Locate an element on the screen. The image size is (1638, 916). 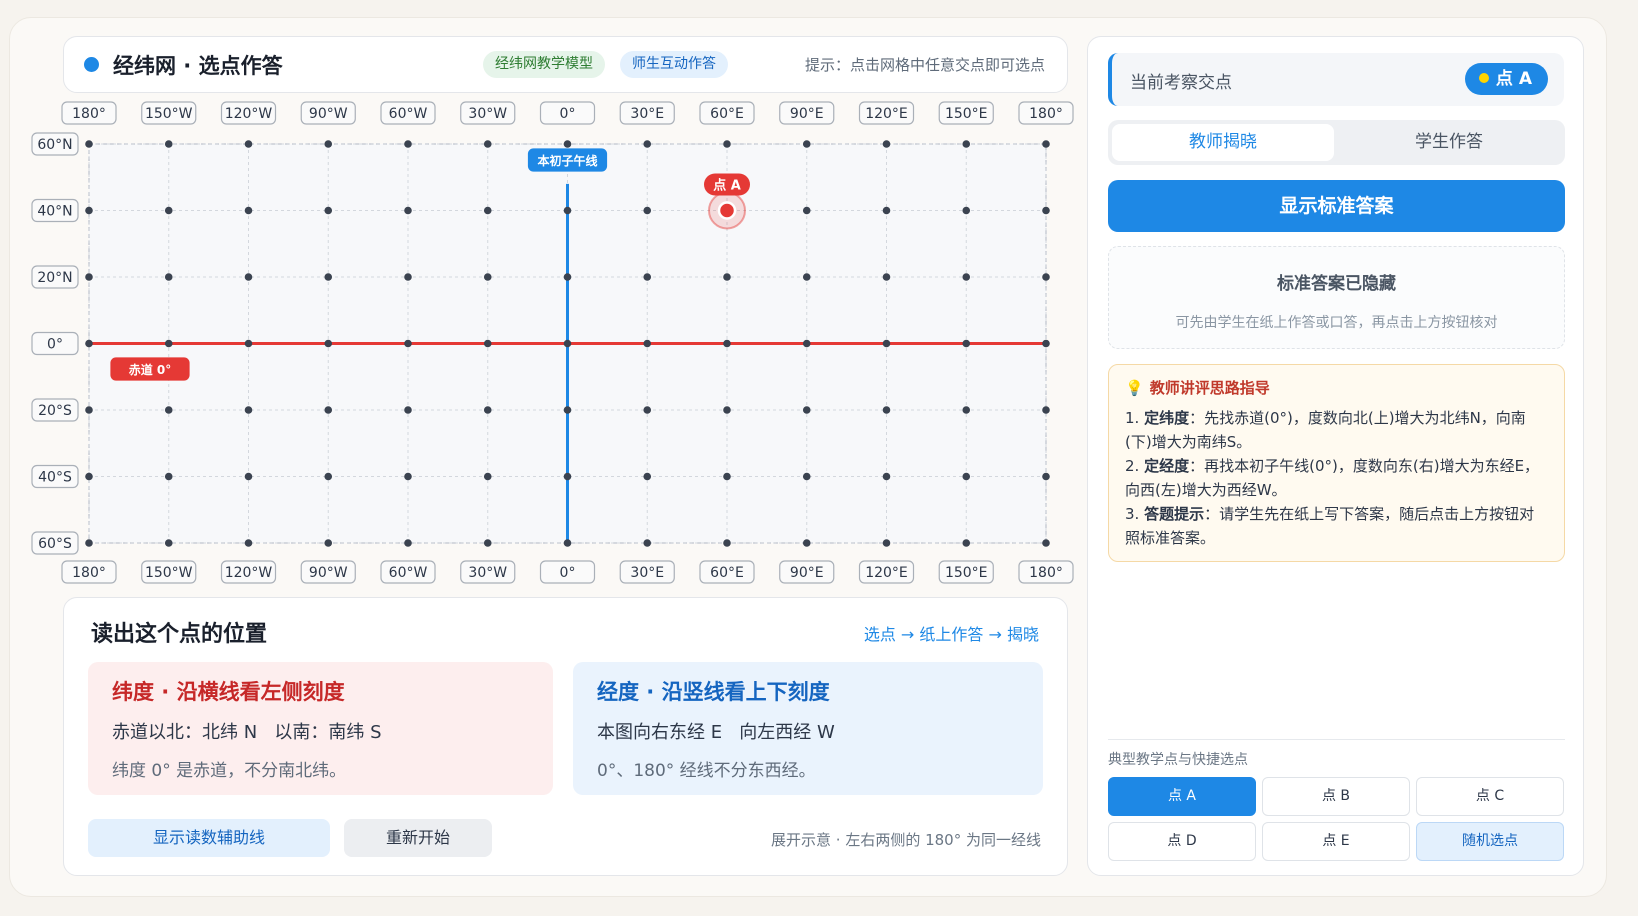
restart-button: 重新开始 is located at coordinates (418, 838).